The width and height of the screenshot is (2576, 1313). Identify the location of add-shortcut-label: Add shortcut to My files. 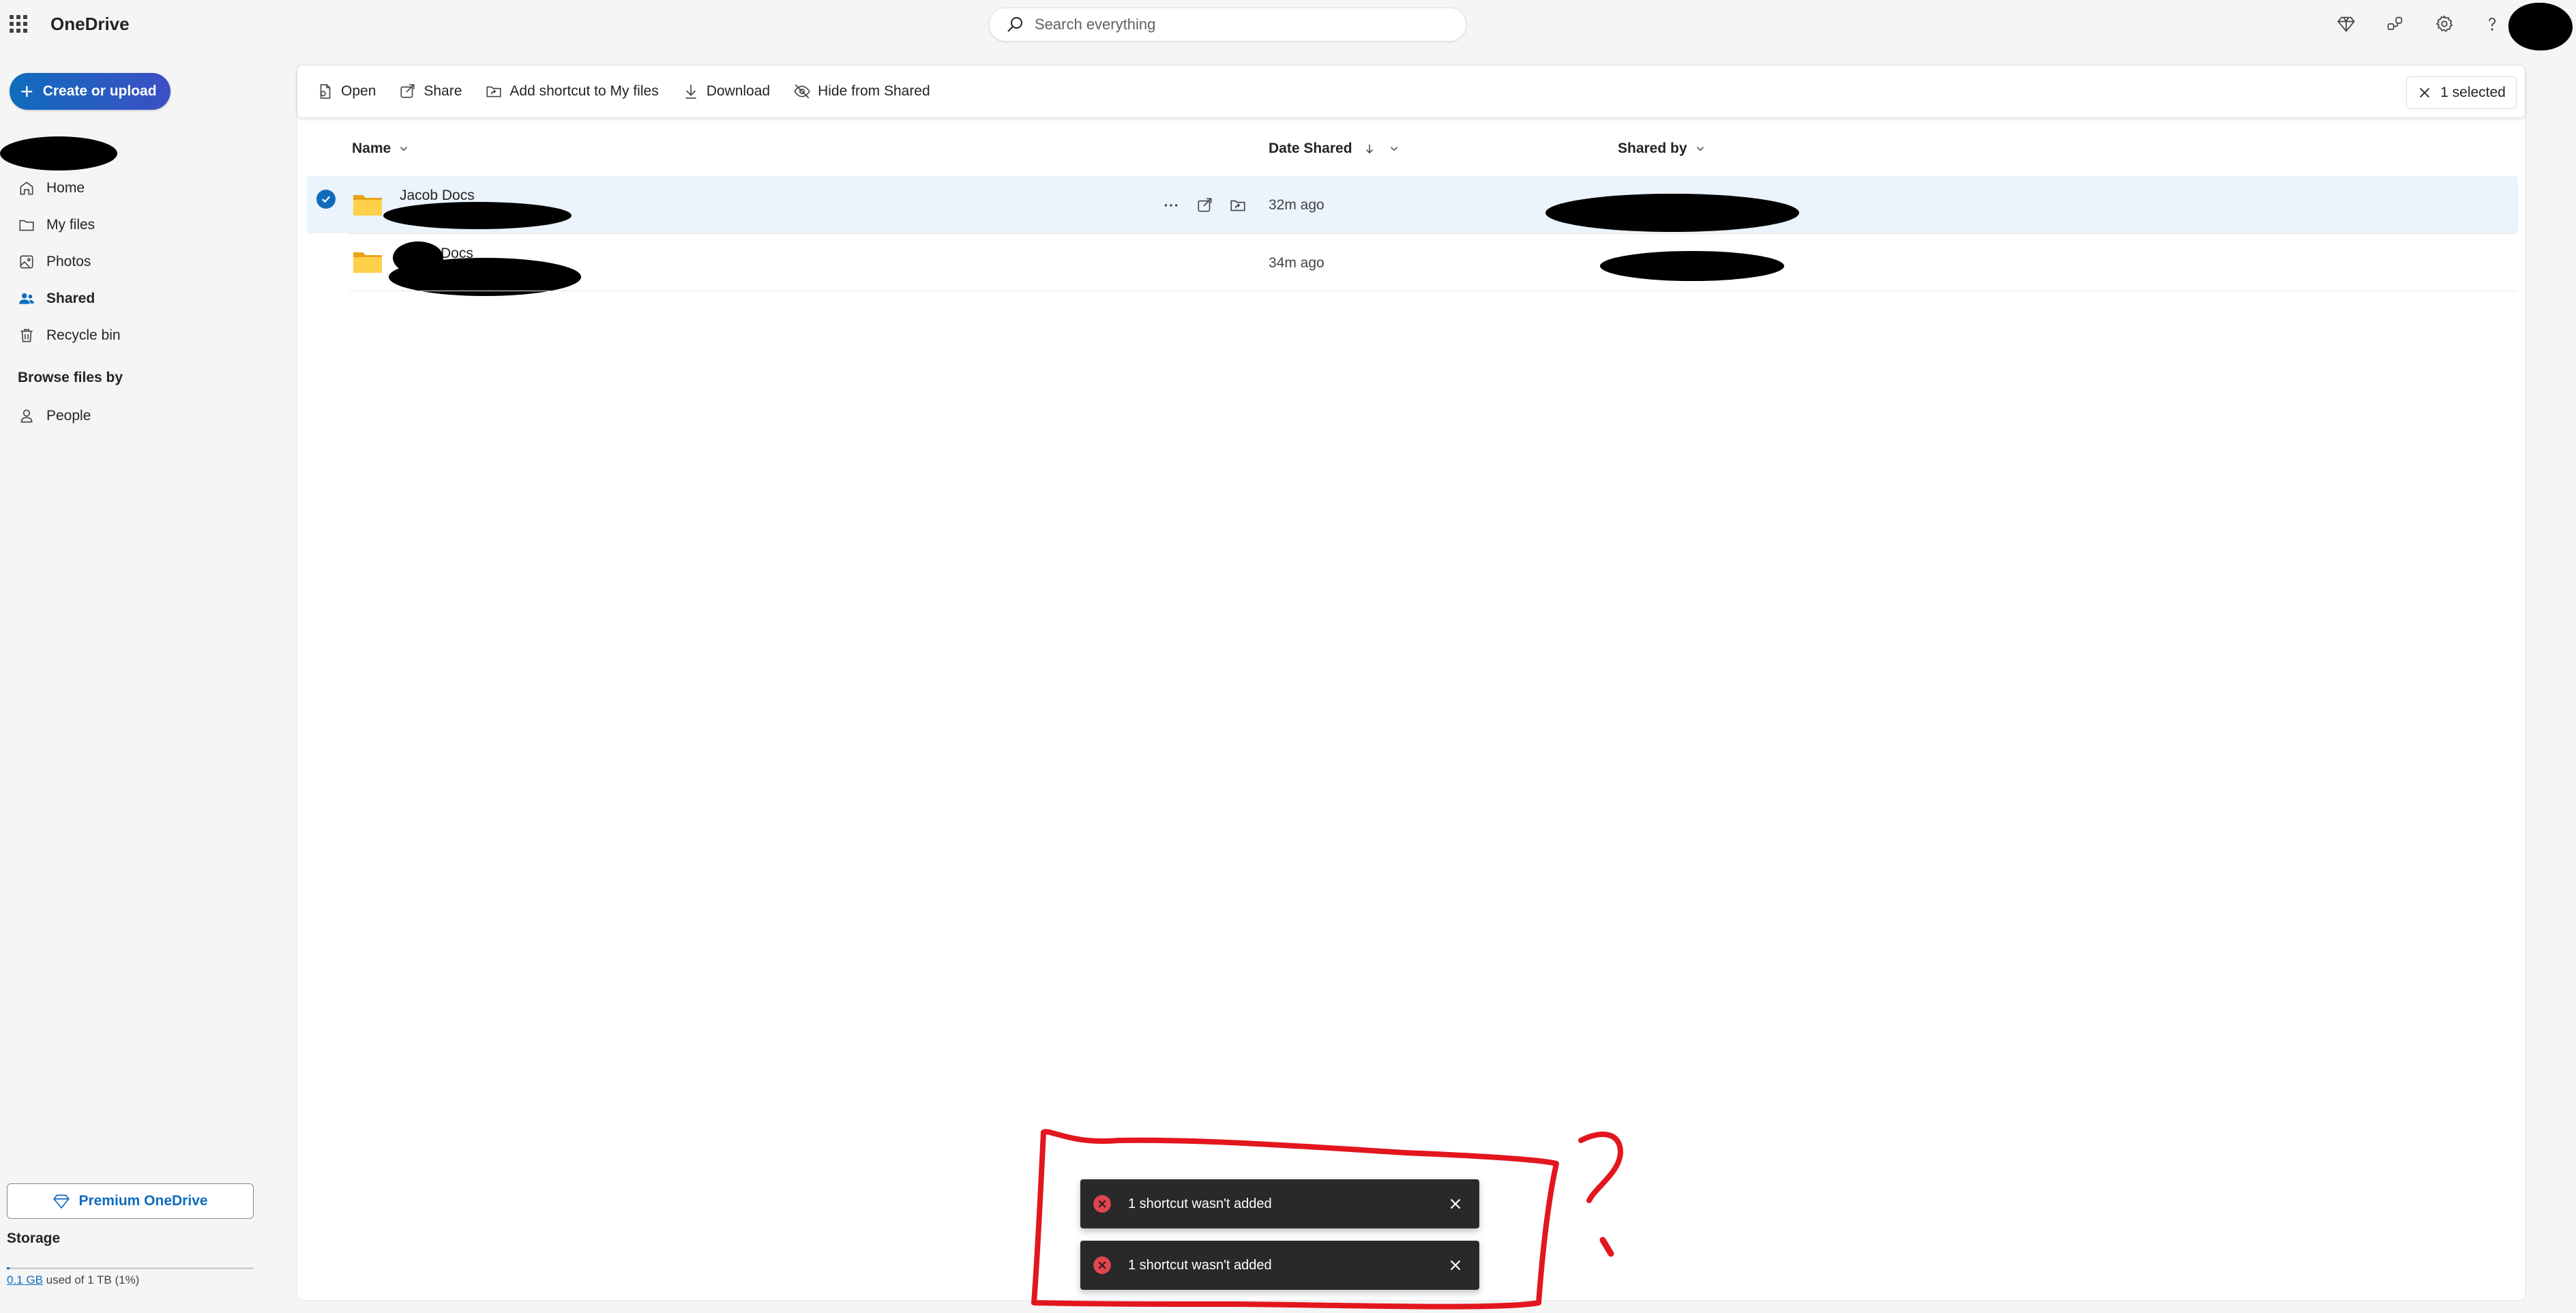
(584, 91).